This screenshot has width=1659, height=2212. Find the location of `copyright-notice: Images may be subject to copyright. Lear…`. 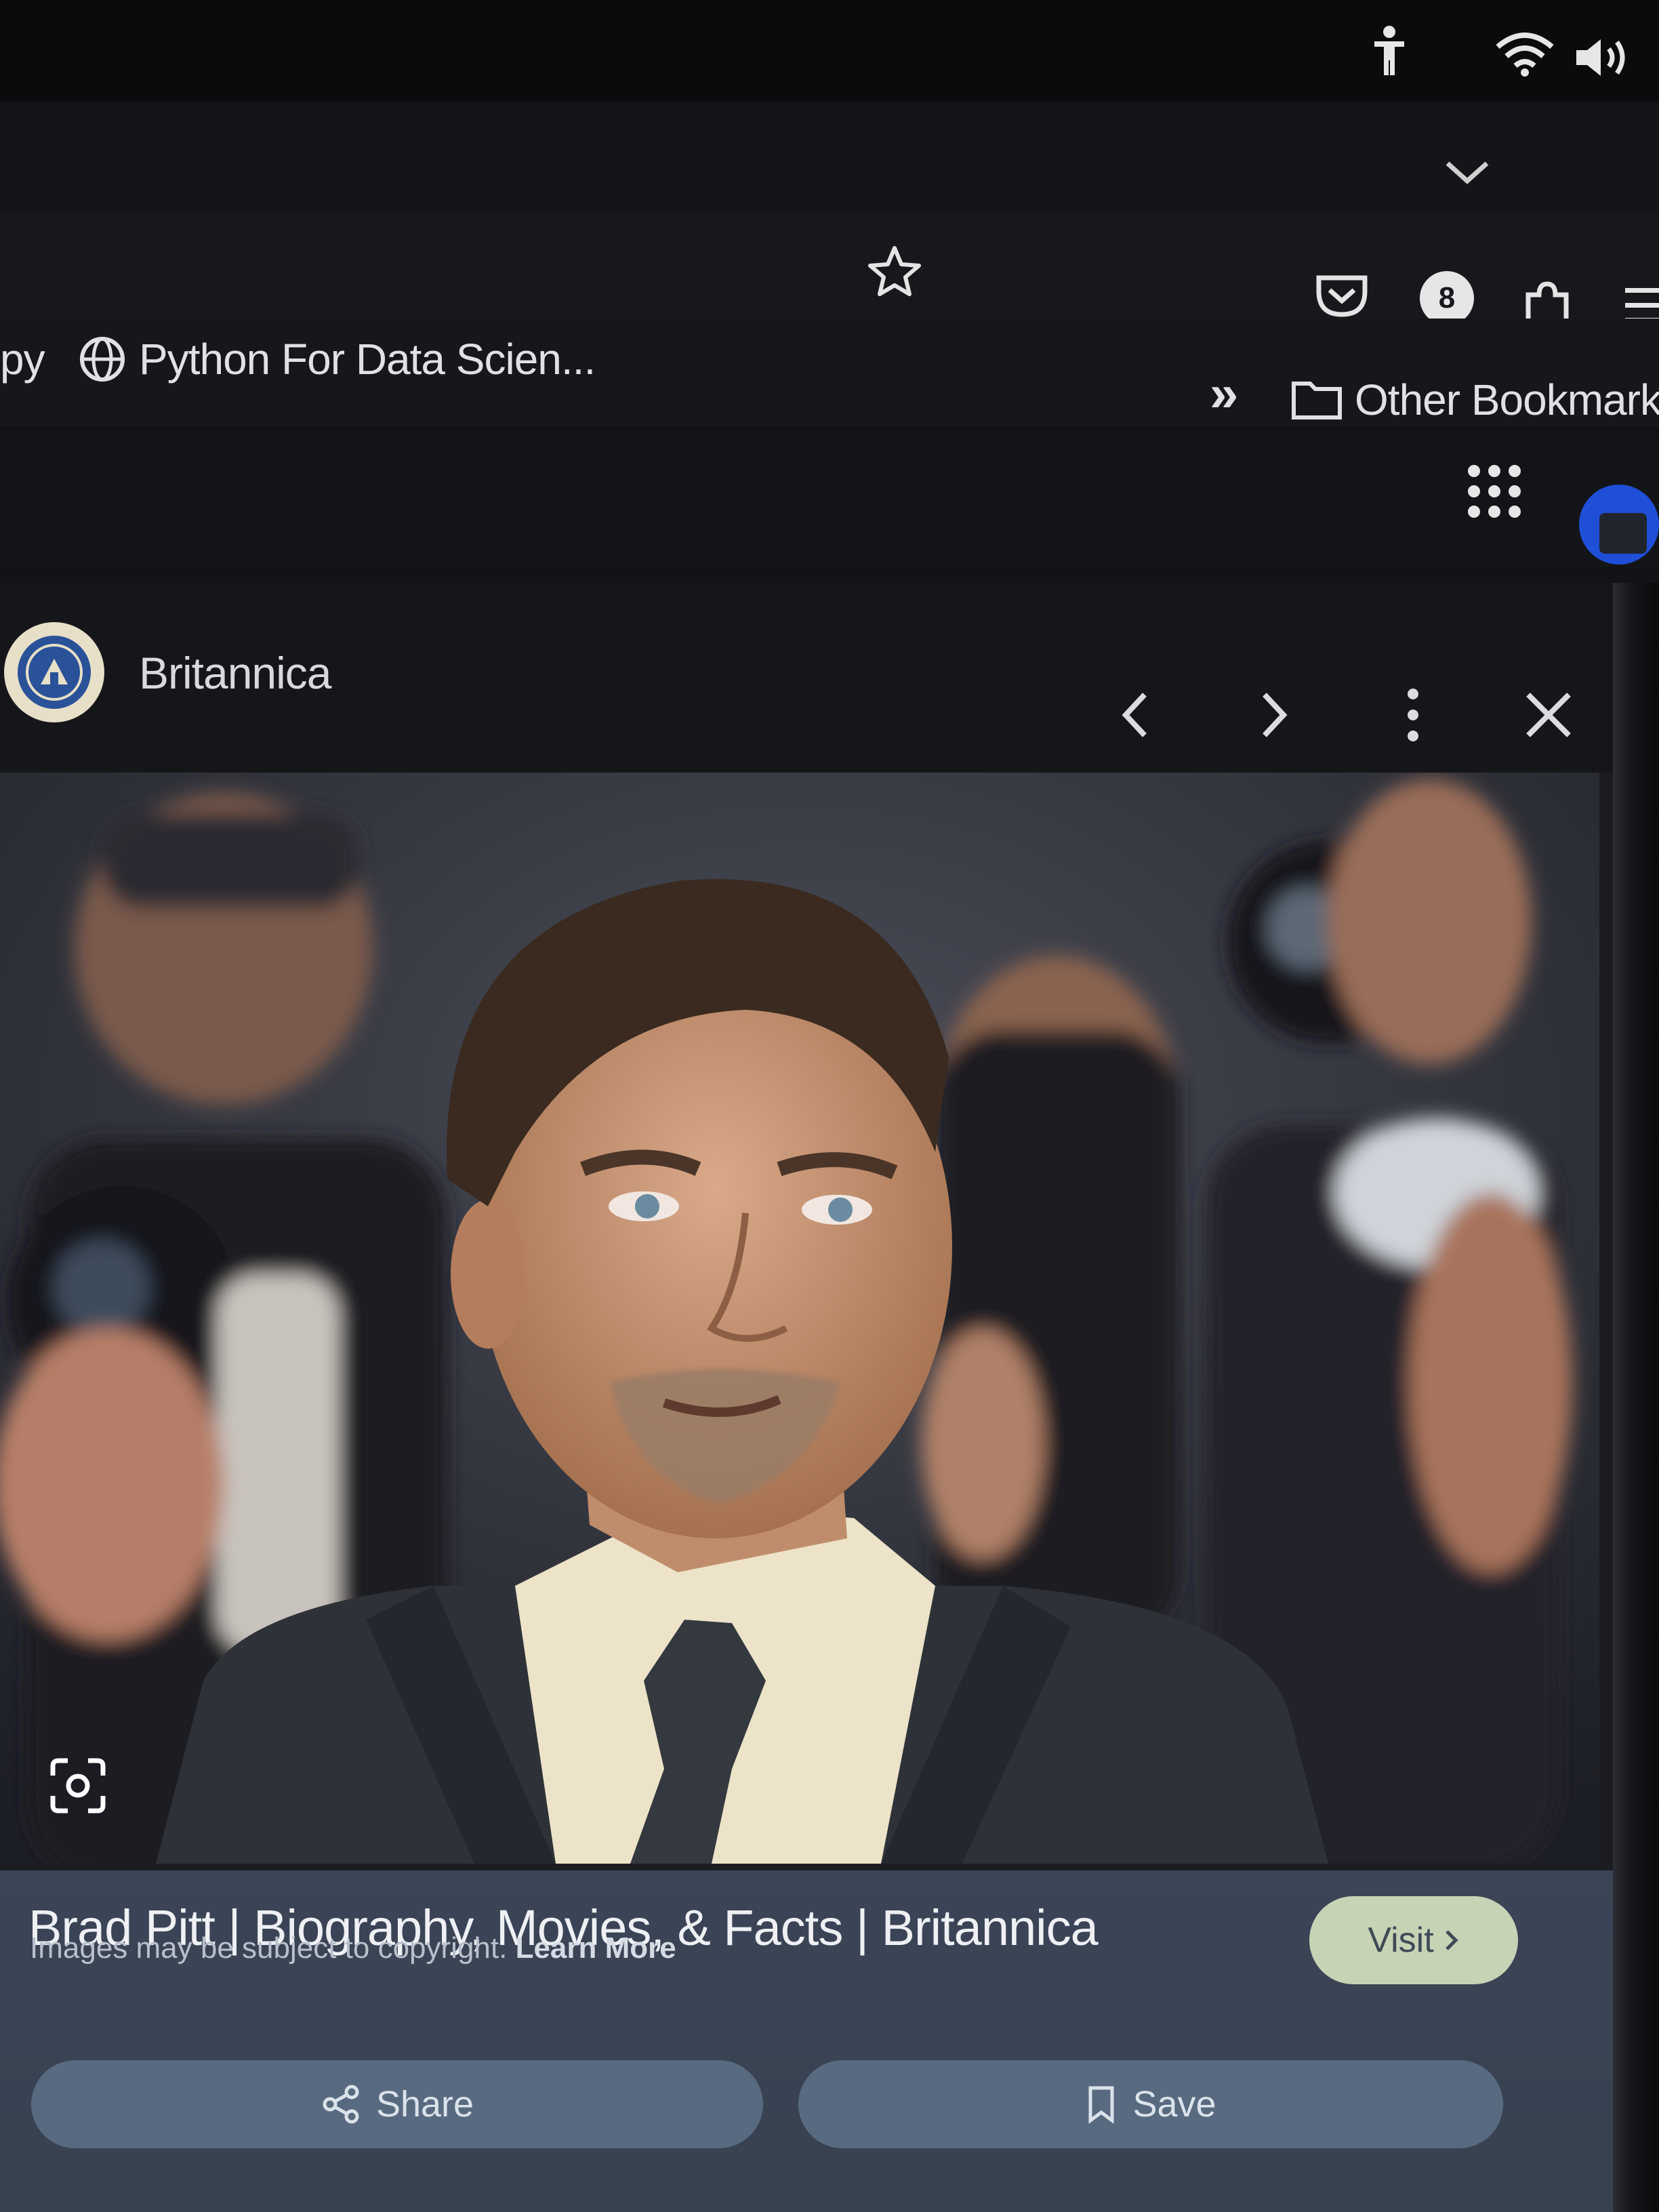

copyright-notice: Images may be subject to copyright. Lear… is located at coordinates (353, 1948).